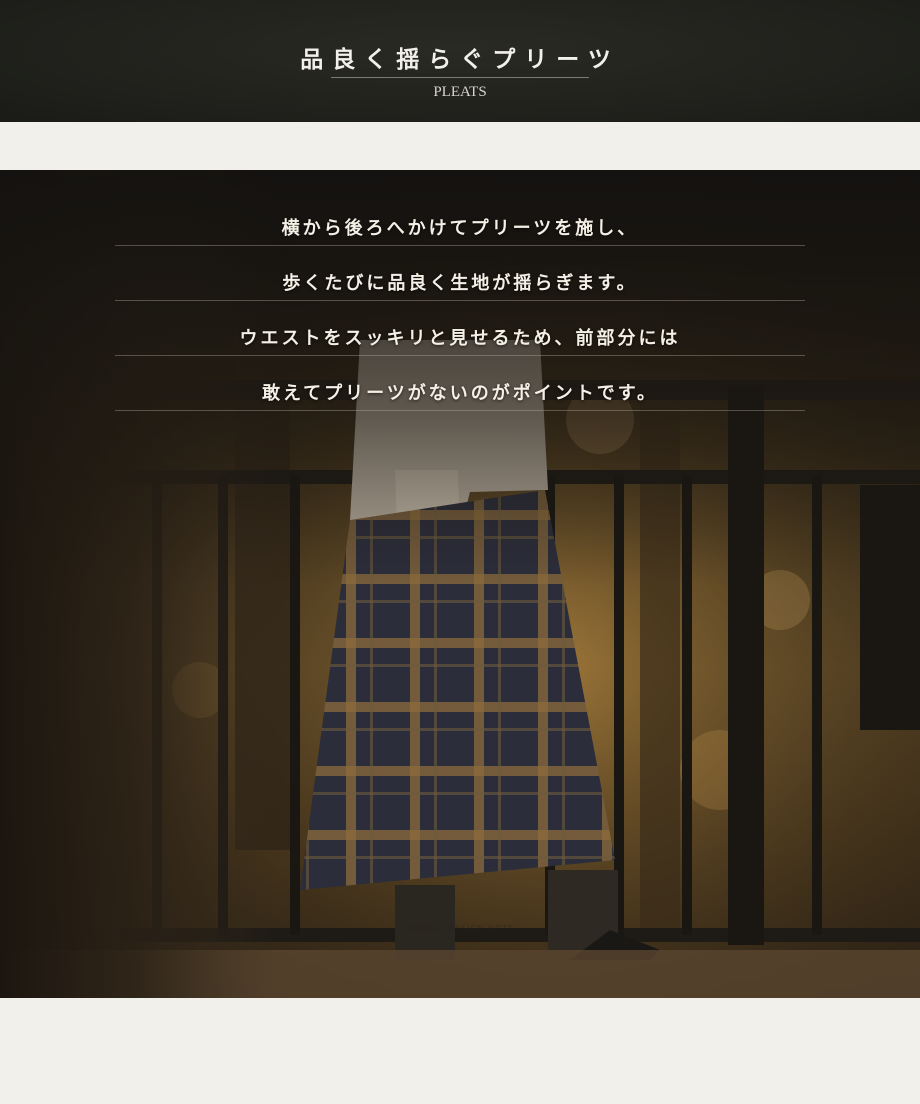  I want to click on section-header: 品良く揺らぐプリーツ PLEATS, so click(460, 61).